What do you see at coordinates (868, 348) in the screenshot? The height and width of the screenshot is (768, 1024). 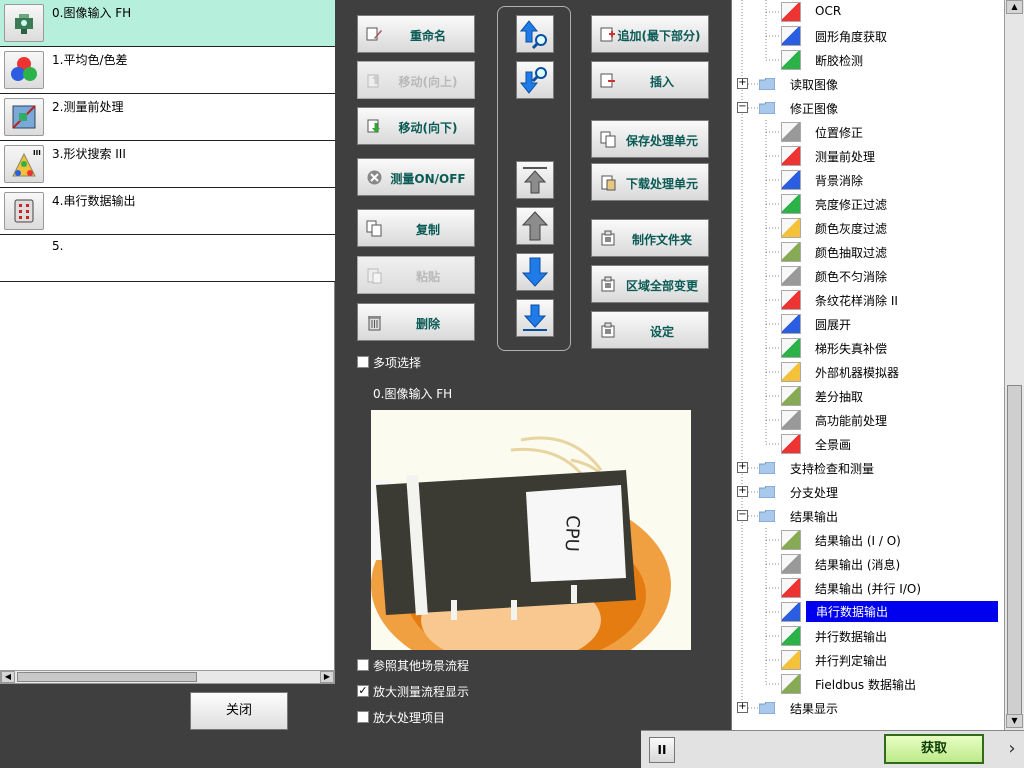 I see `tree-item: 梯形失真补偿` at bounding box center [868, 348].